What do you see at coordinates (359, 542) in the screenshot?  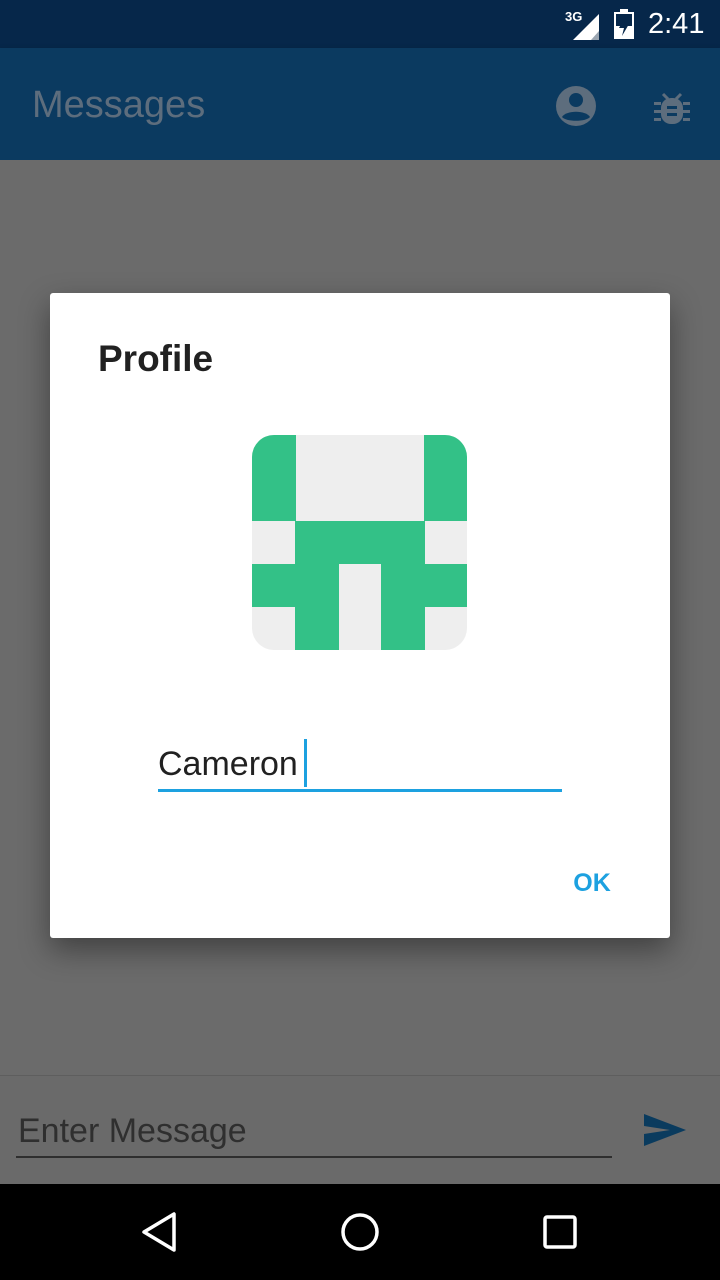 I see `profile-avatar` at bounding box center [359, 542].